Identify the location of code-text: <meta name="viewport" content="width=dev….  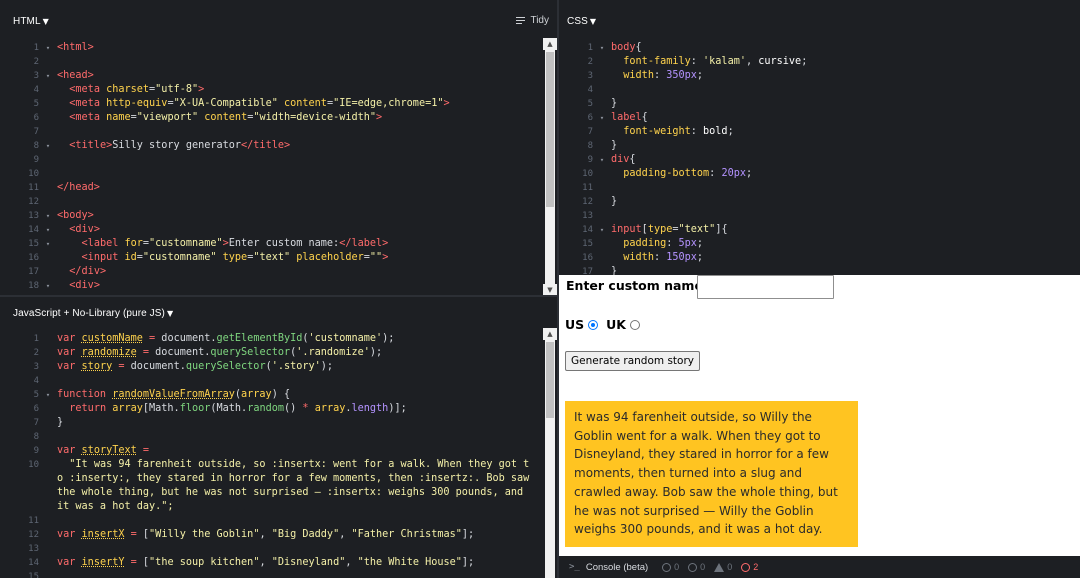
(226, 117).